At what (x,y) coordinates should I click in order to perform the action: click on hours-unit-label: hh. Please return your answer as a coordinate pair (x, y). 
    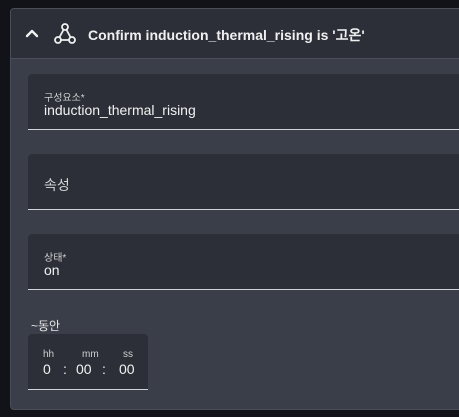
    Looking at the image, I should click on (49, 354).